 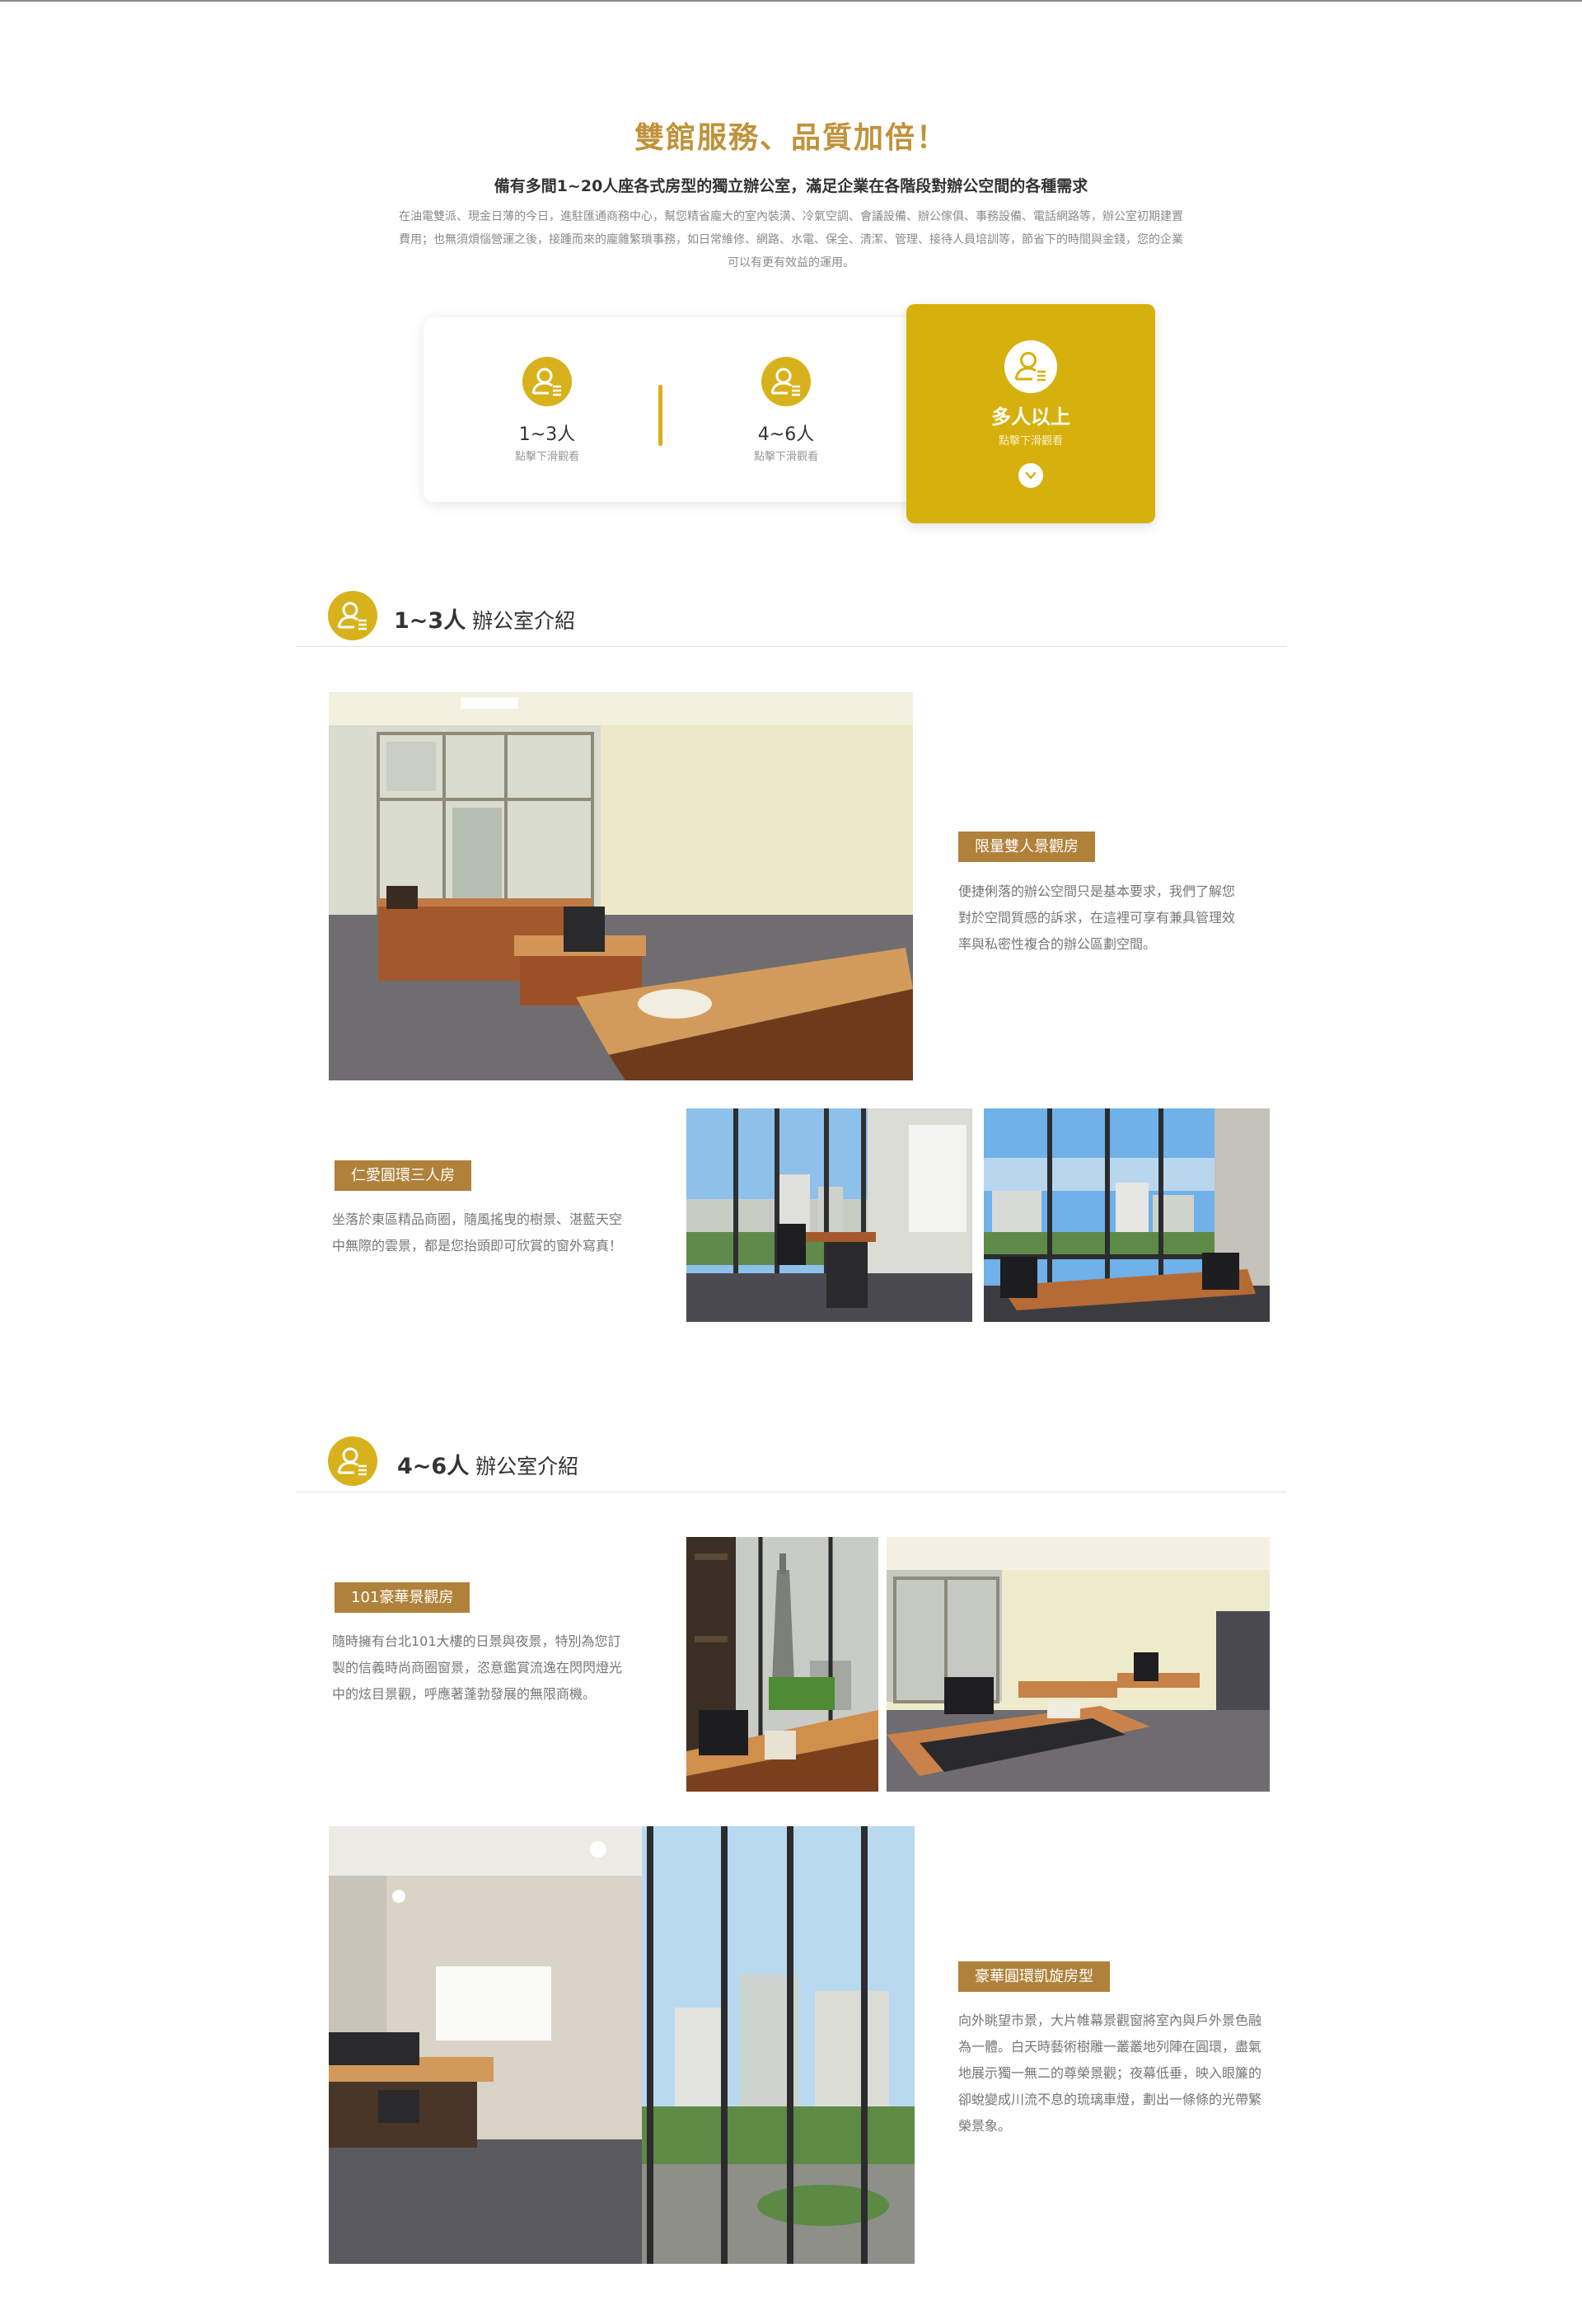 What do you see at coordinates (622, 2045) in the screenshot?
I see `room-photo-roundabout` at bounding box center [622, 2045].